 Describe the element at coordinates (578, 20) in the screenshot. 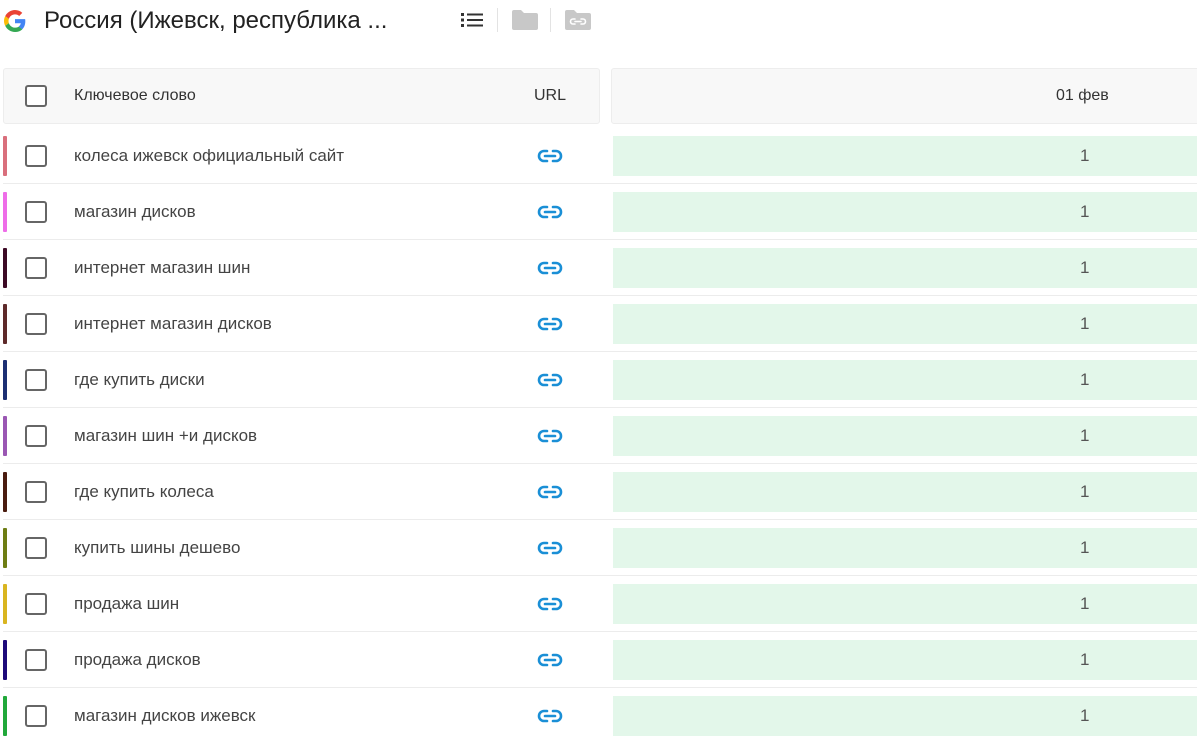

I see `link-folder-icon` at that location.